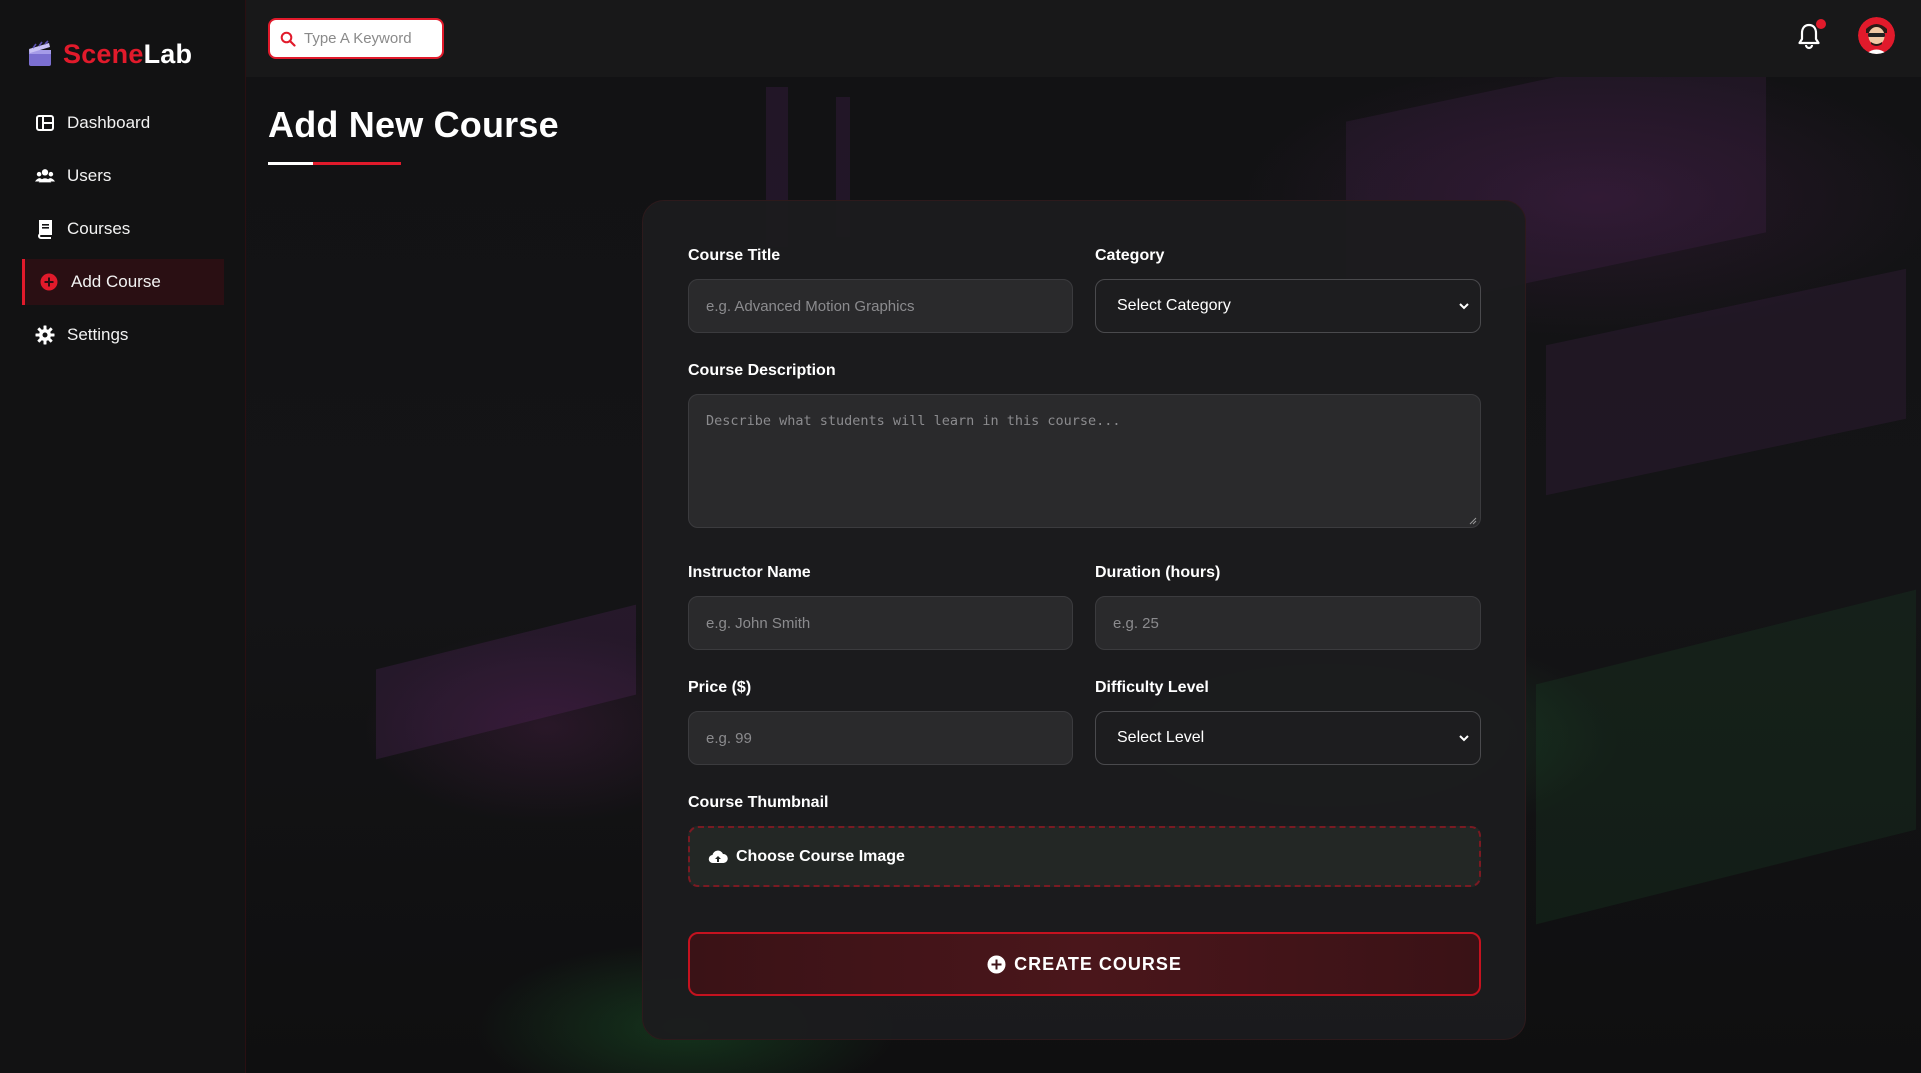  I want to click on course-description-label: Course Description, so click(762, 370).